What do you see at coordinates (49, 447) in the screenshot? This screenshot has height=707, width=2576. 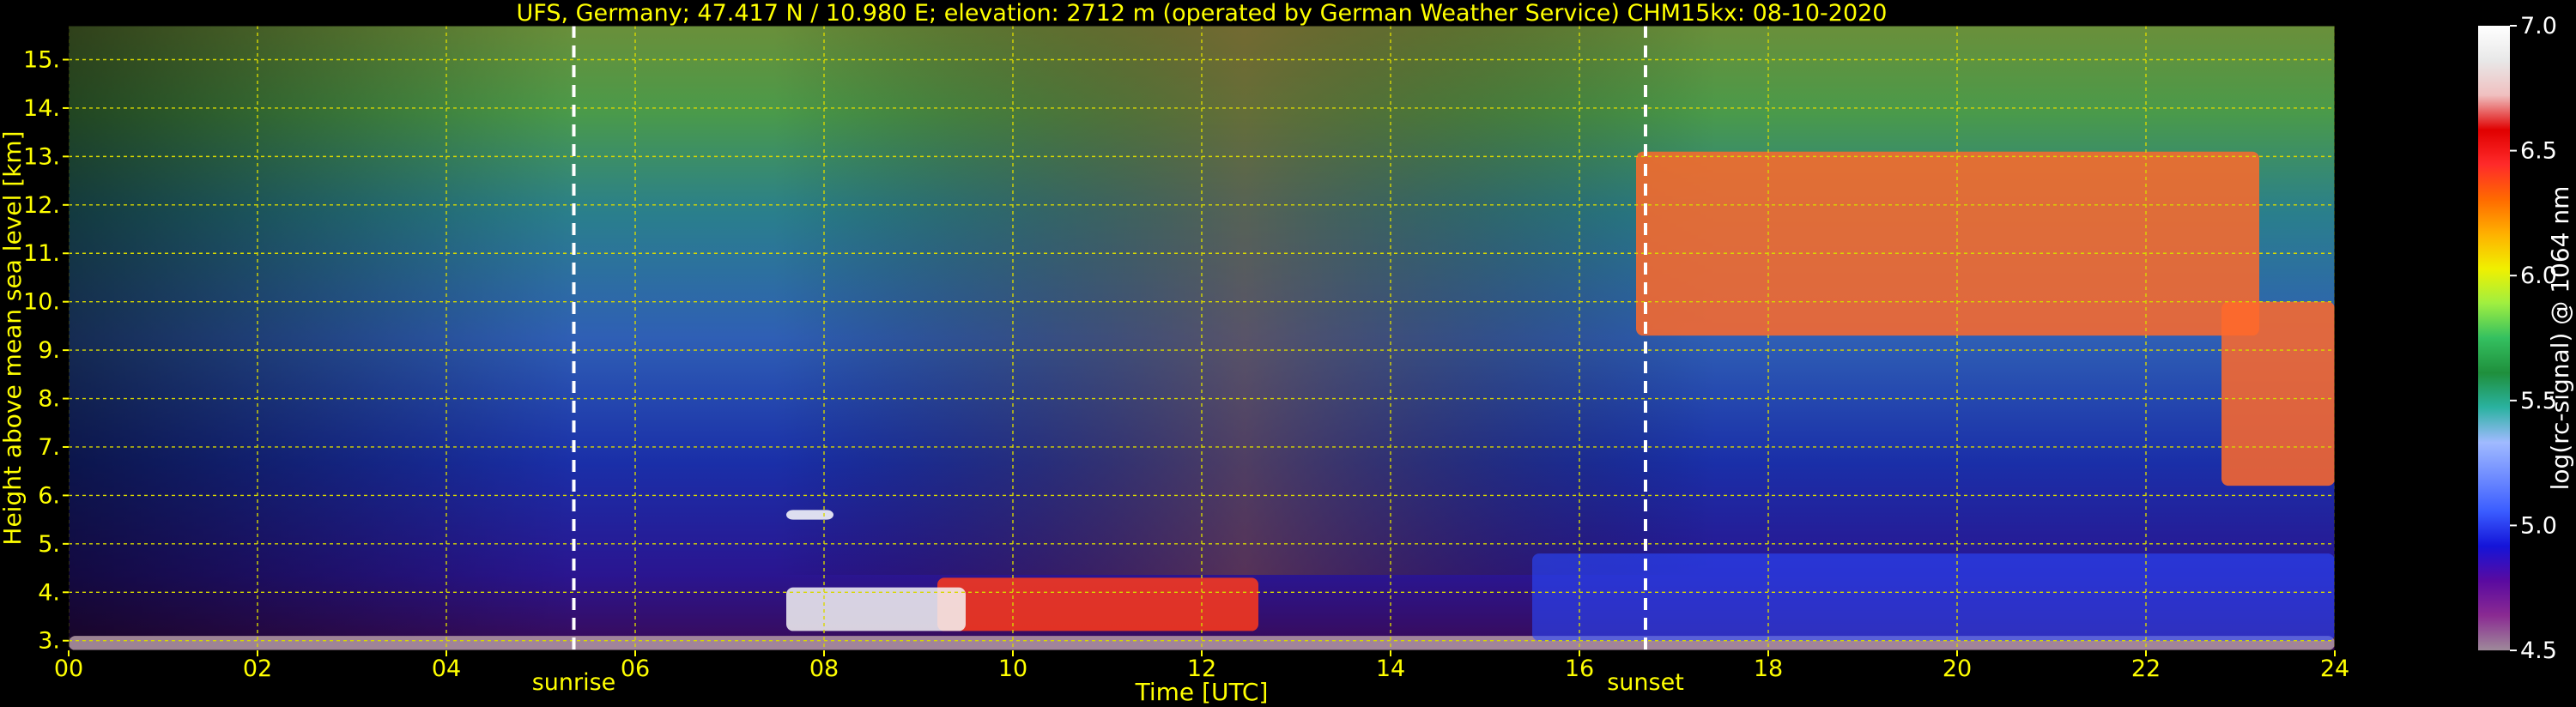 I see `y-tick-label: 7.` at bounding box center [49, 447].